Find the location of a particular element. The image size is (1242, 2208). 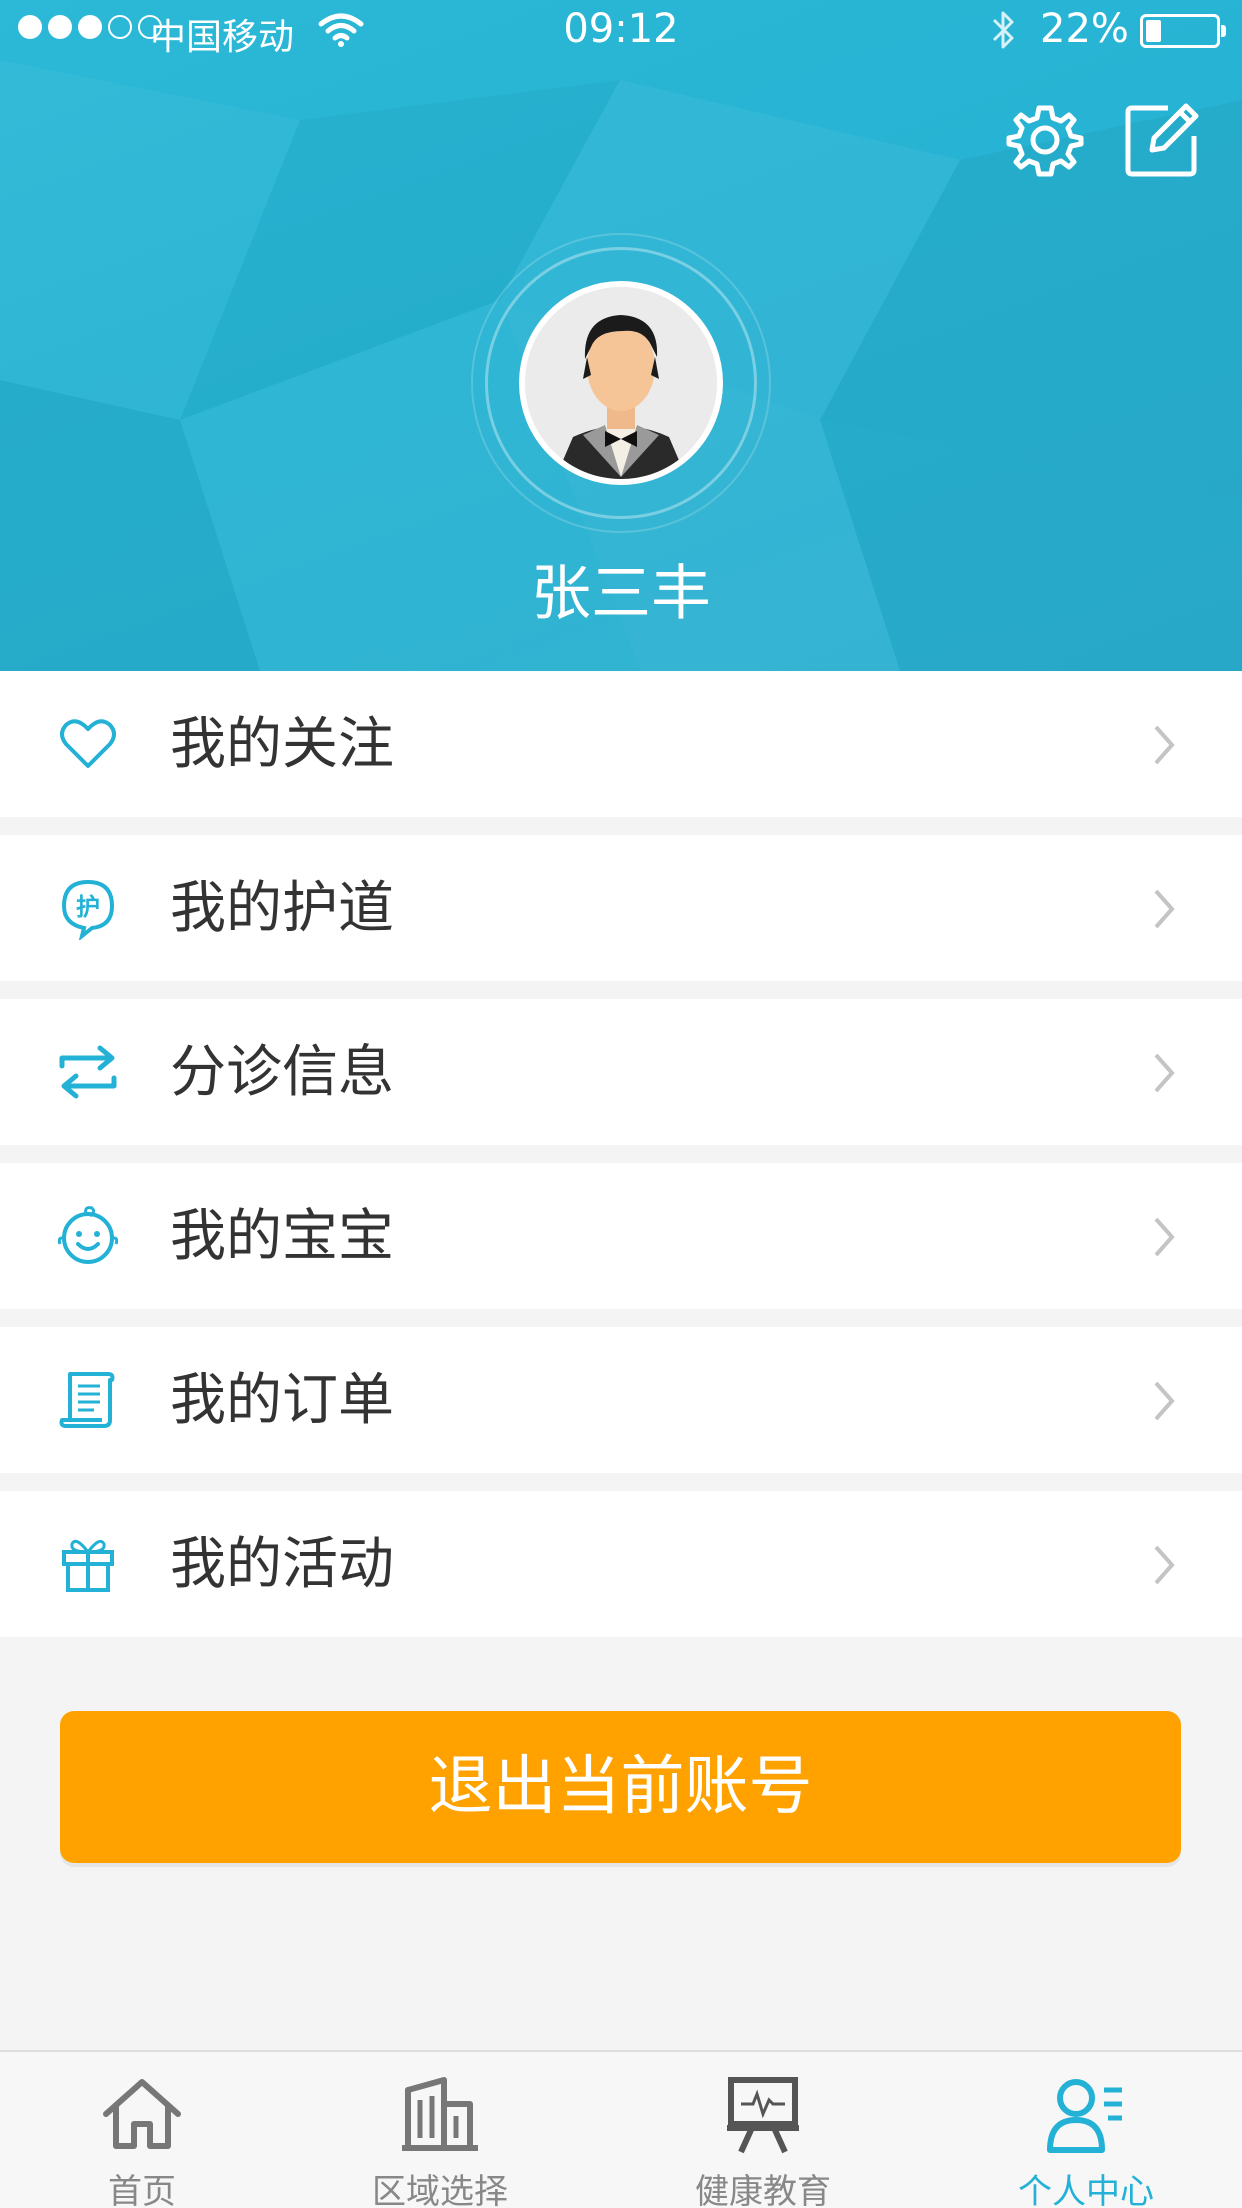

tab-home: 首页 is located at coordinates (142, 2130).